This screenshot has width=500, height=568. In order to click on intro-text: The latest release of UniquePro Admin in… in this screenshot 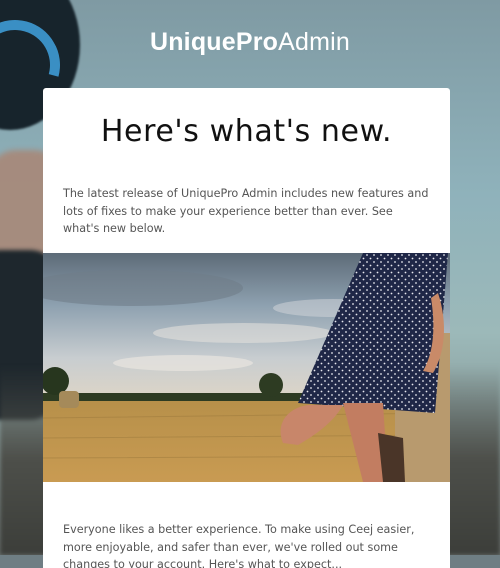, I will do `click(246, 211)`.